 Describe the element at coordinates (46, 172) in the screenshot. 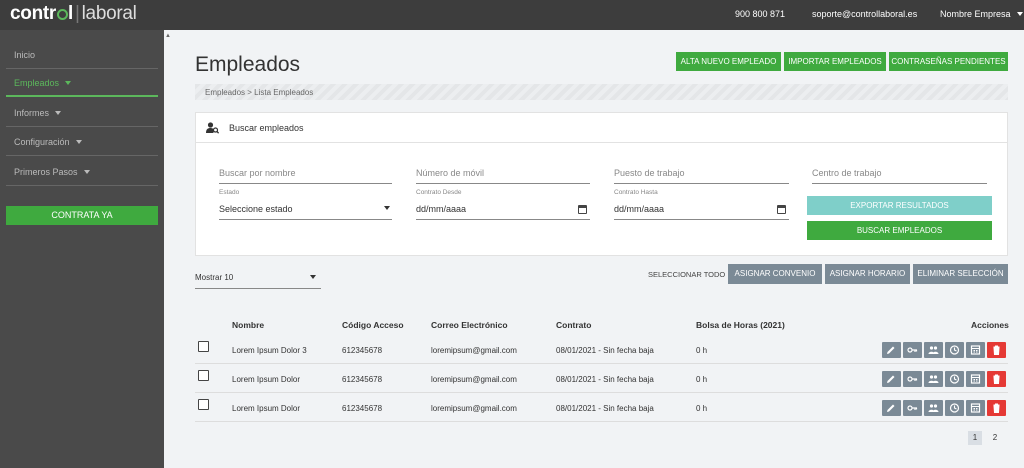

I see `sidebar-item-label: Primeros Pasos` at that location.